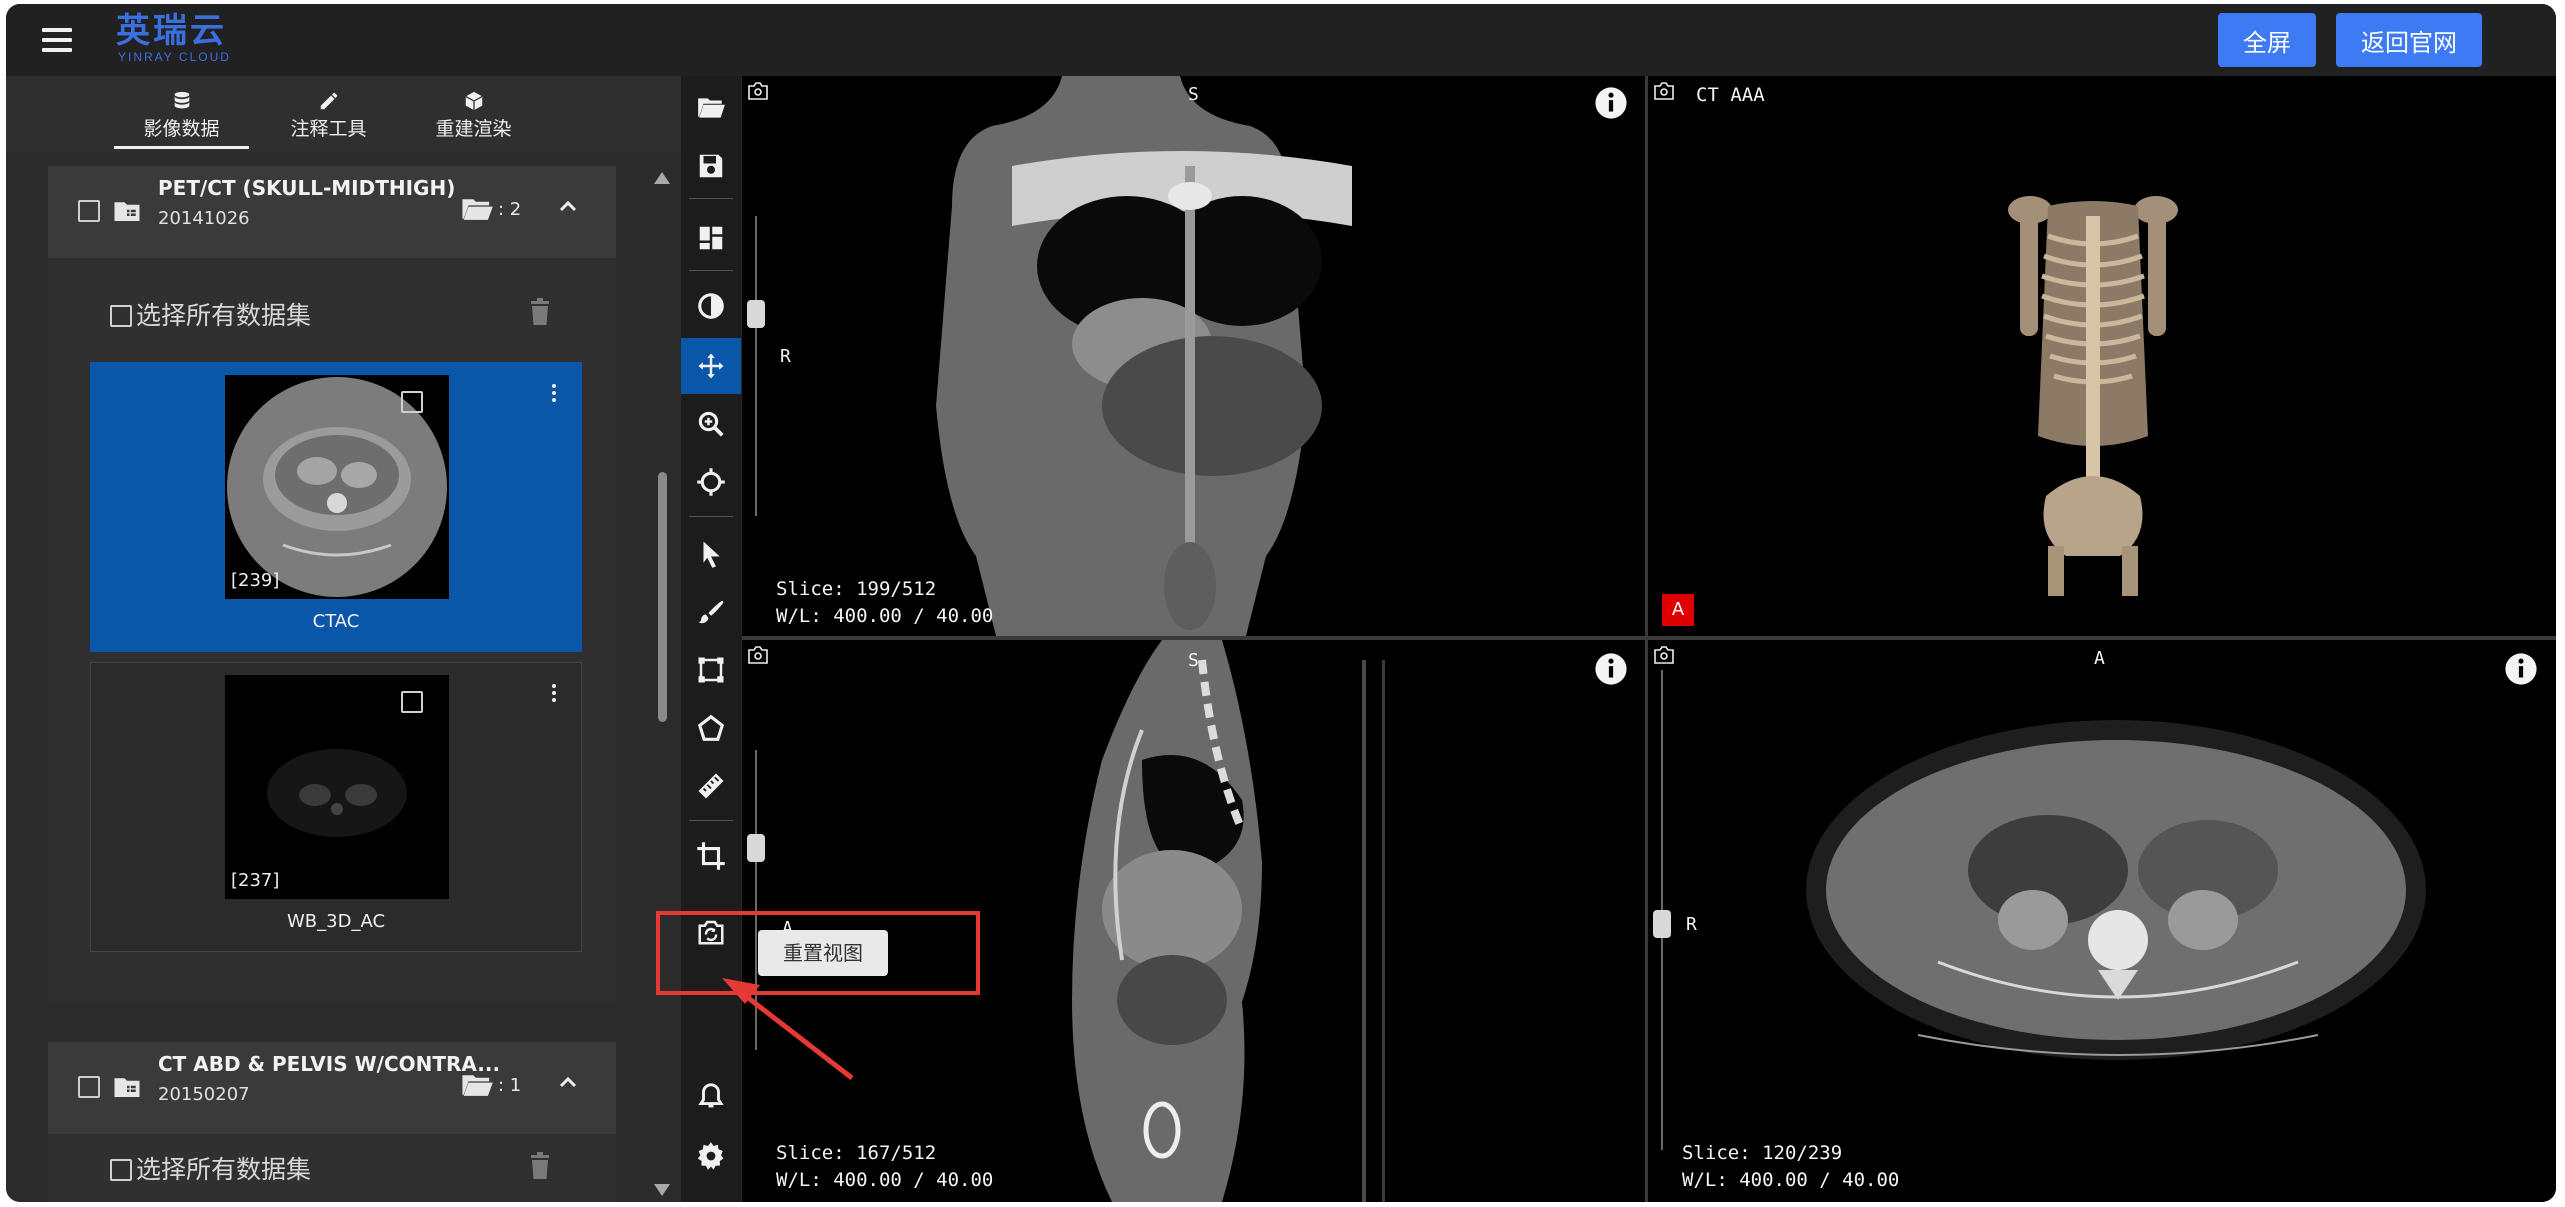 The image size is (2565, 1207). Describe the element at coordinates (337, 487) in the screenshot. I see `series-thumbnail: [239]` at that location.